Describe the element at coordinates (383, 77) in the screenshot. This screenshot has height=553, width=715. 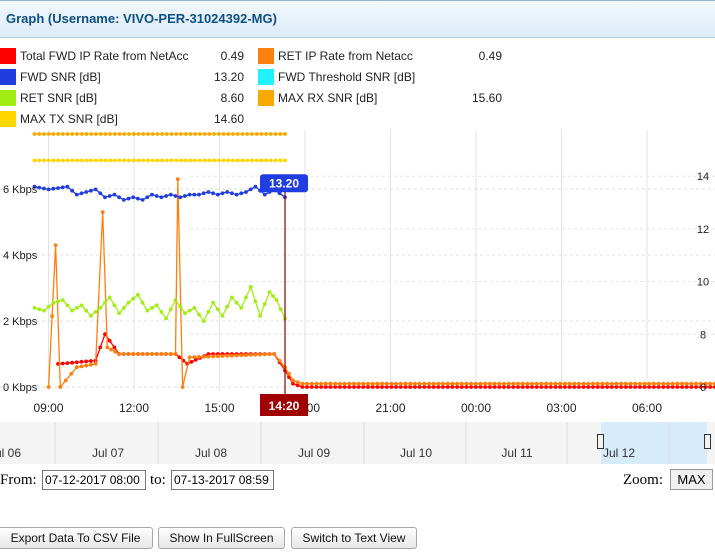
I see `legend-item-fwd-threshold-snr: FWD Threshold SNR [dB]` at that location.